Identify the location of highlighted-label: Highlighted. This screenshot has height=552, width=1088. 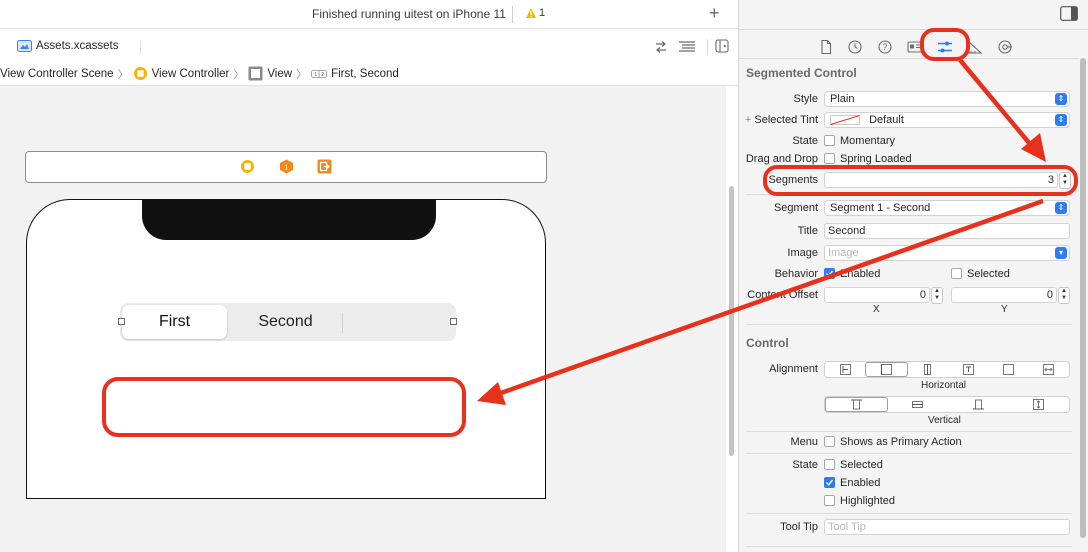
(868, 501).